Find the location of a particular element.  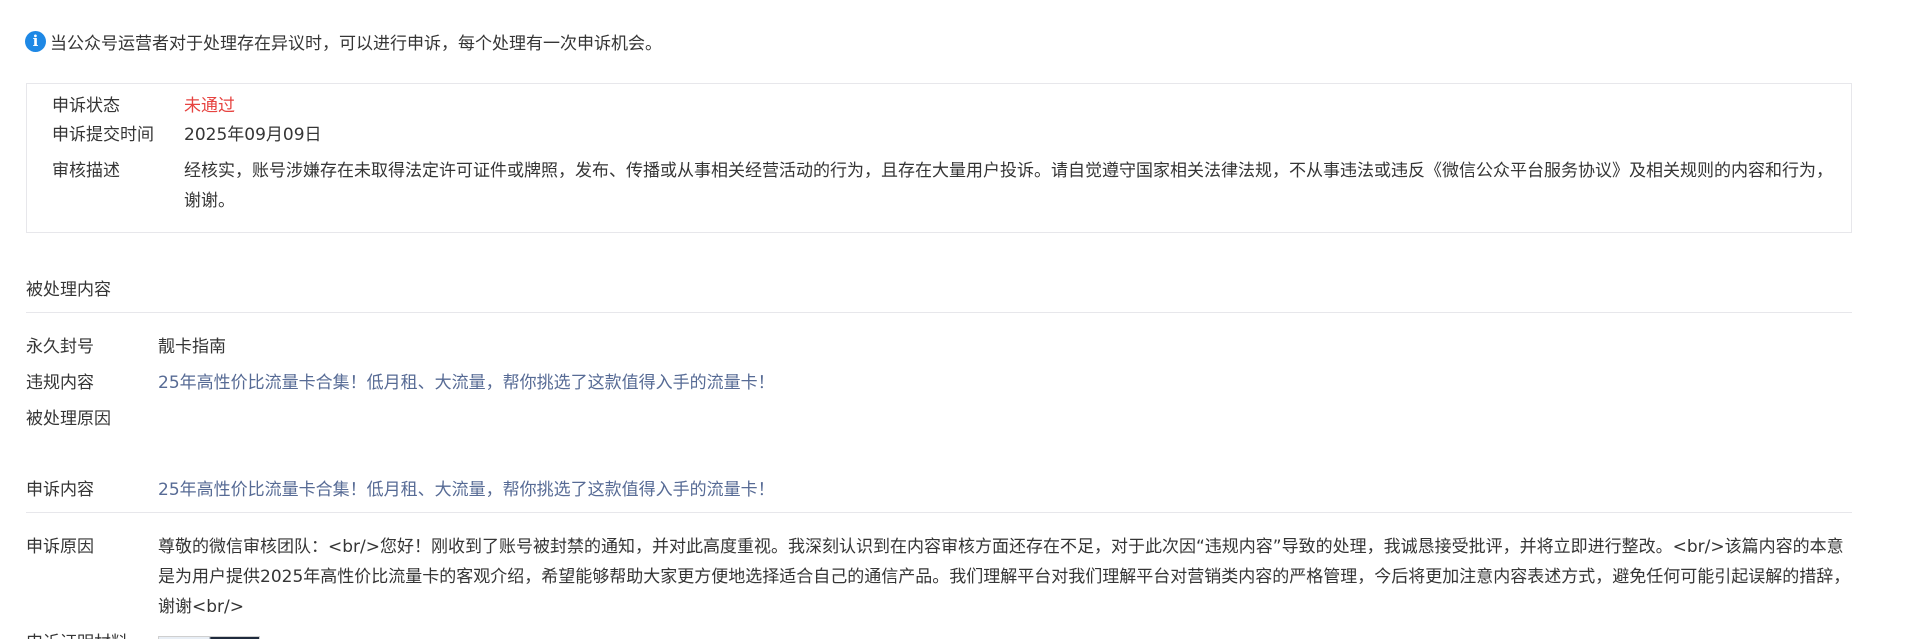

submit-time-value: 2025年09月09日 is located at coordinates (253, 135).